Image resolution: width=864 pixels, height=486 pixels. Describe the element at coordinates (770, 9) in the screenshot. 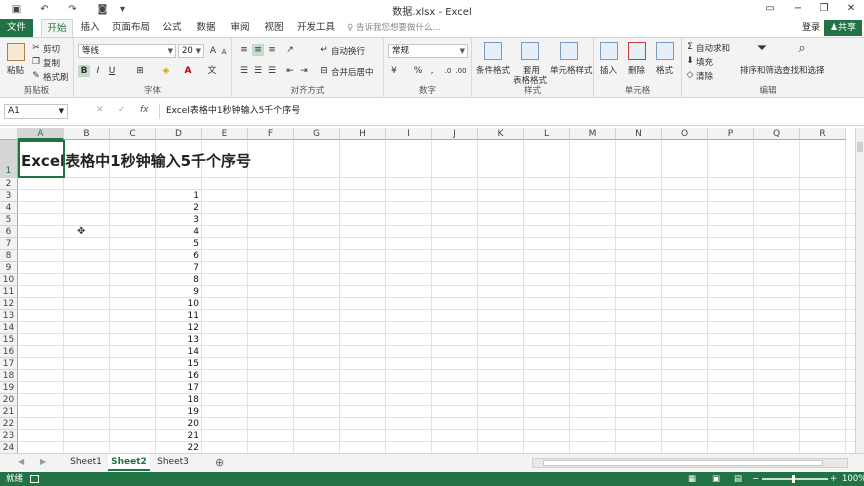

I see `ribbon-options-icon: ▭` at that location.